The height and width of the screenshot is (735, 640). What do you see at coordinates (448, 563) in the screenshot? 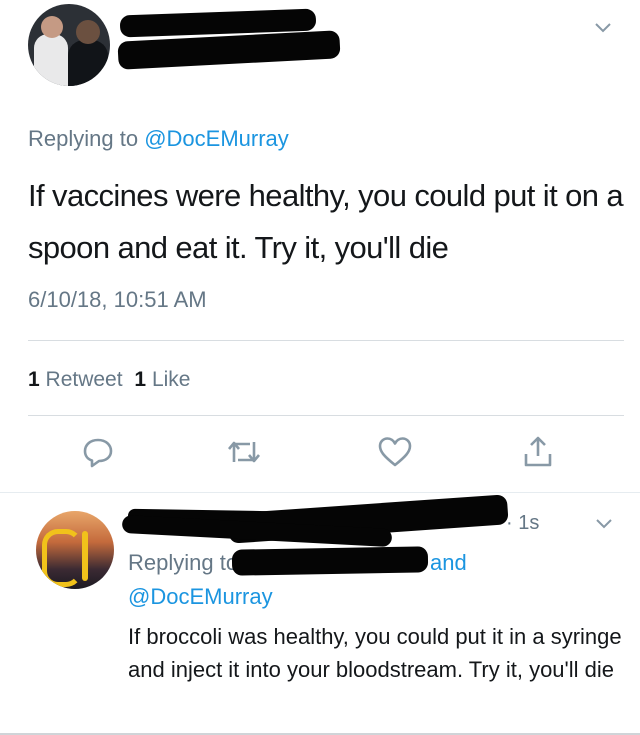
I see `replying-and-others: and` at bounding box center [448, 563].